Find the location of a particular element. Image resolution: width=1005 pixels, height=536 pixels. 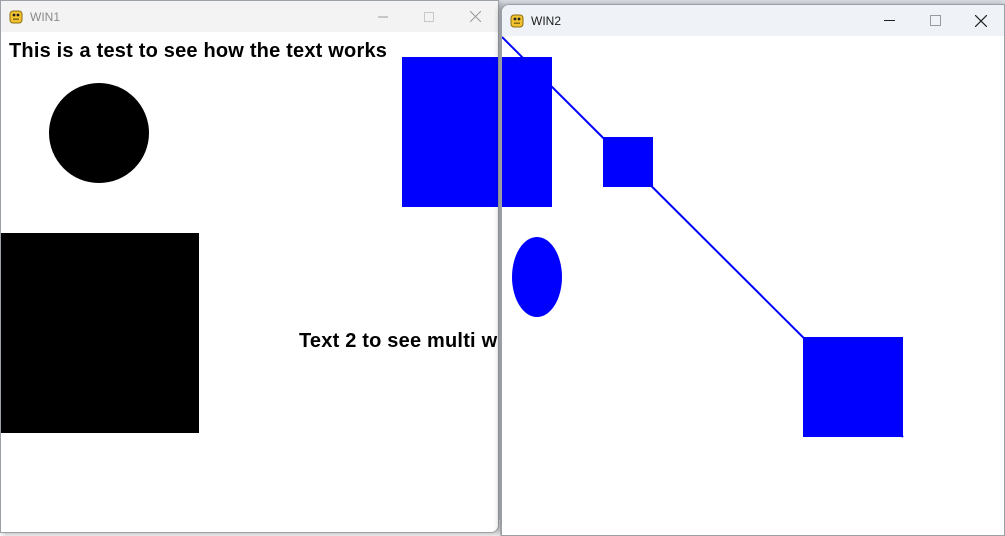

blue-small-square is located at coordinates (628, 162).